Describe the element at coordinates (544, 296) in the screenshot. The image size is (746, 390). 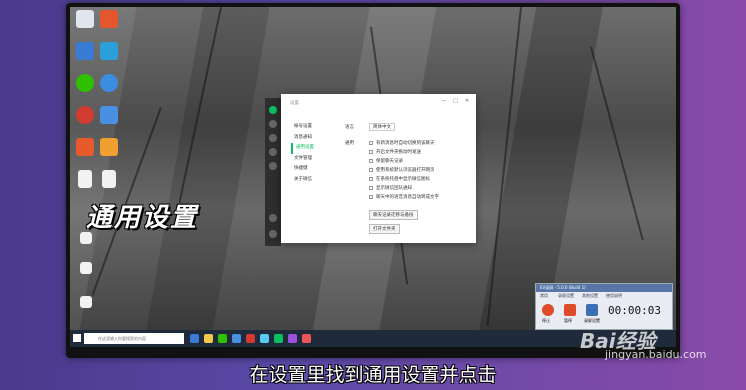
I see `recorder-tab: 常用` at that location.